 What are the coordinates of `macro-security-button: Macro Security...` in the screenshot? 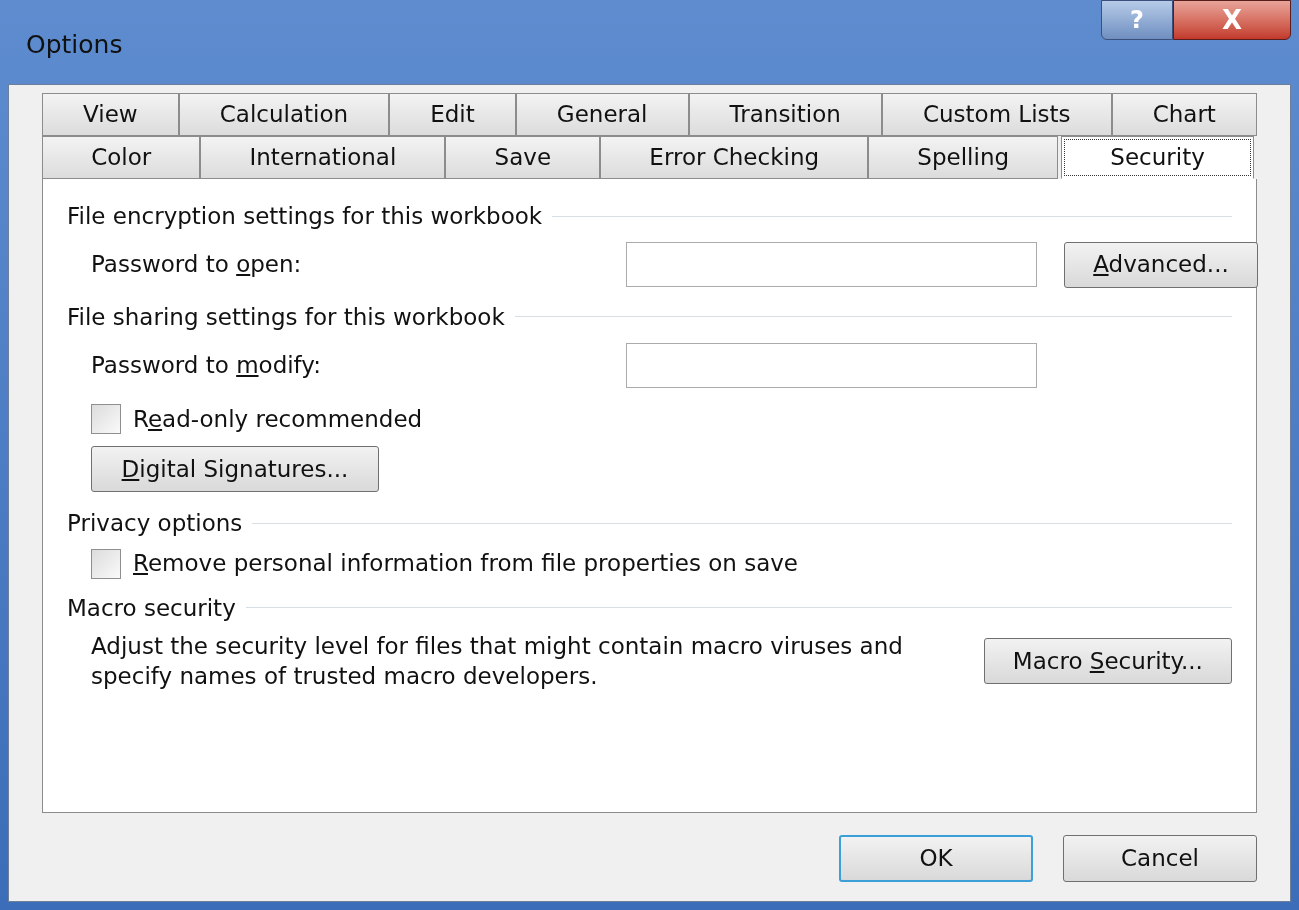 It's located at (1107, 661).